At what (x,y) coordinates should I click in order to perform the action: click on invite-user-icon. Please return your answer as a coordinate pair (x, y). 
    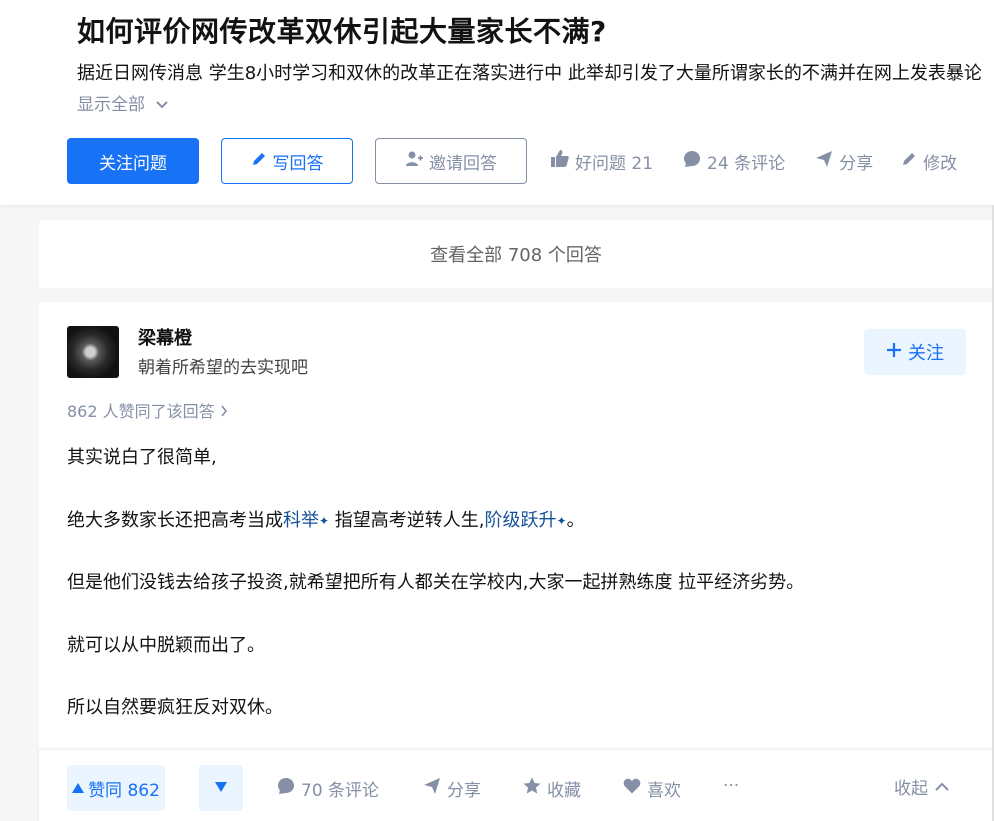
    Looking at the image, I should click on (414, 161).